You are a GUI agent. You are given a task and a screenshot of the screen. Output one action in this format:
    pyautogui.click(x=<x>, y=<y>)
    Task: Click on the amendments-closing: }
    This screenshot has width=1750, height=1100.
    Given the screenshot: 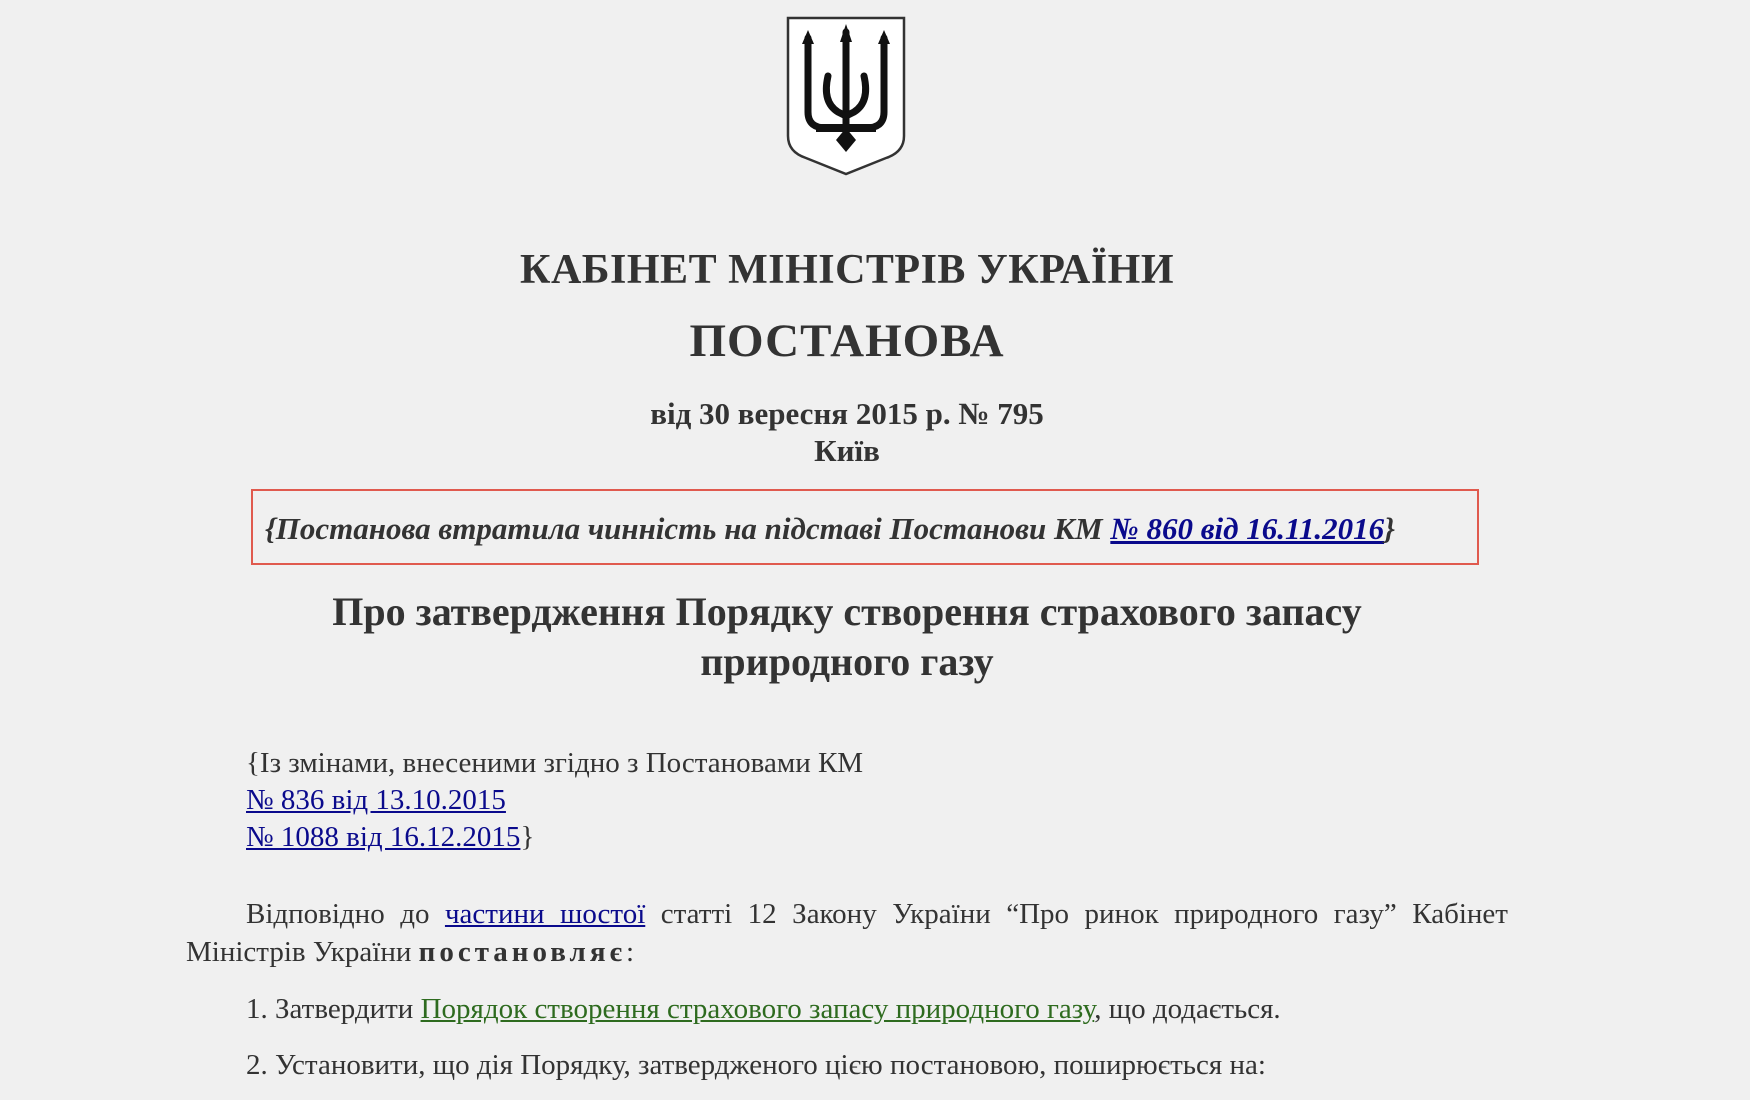 What is the action you would take?
    pyautogui.click(x=527, y=837)
    